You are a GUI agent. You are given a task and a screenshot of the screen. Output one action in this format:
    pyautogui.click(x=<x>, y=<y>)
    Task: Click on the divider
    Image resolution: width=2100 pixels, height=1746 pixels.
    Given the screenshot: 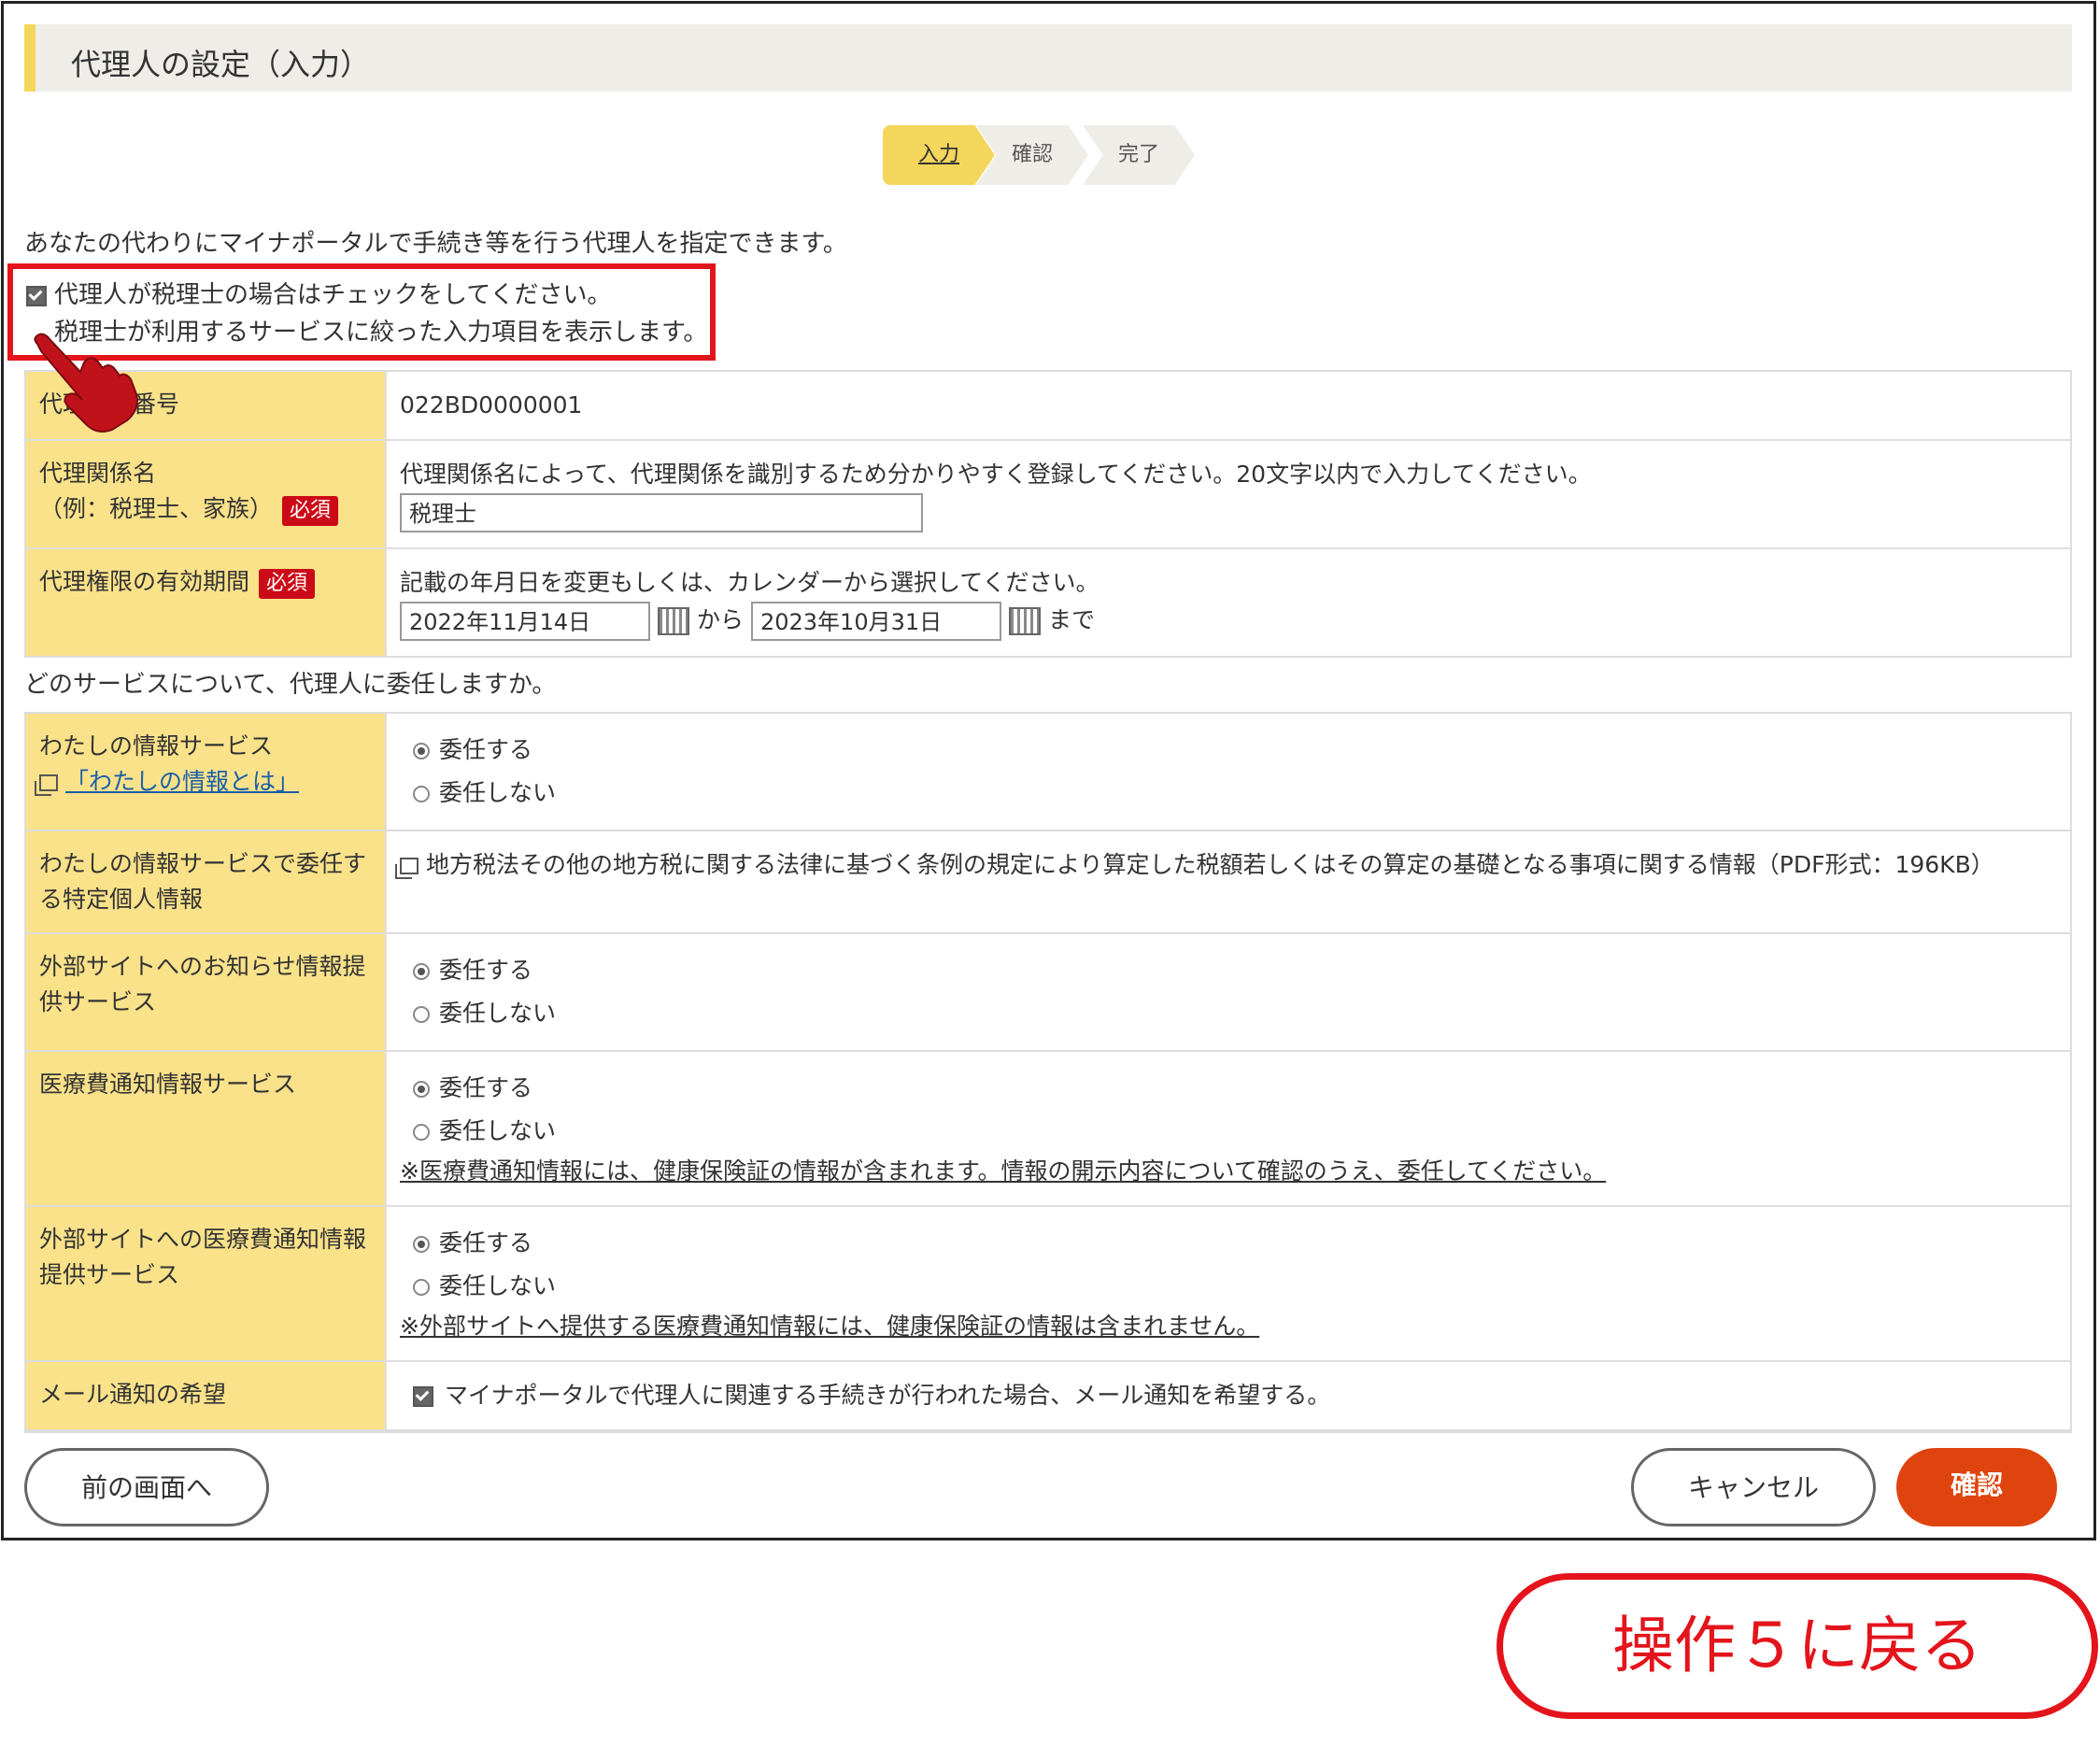 What is the action you would take?
    pyautogui.click(x=1048, y=1432)
    